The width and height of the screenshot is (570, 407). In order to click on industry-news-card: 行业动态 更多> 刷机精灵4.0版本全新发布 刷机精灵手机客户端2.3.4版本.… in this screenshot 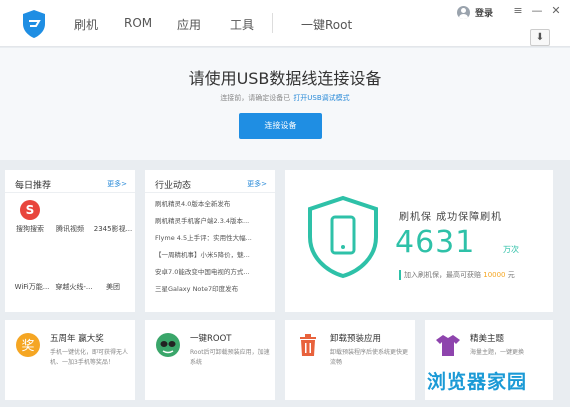, I will do `click(210, 241)`.